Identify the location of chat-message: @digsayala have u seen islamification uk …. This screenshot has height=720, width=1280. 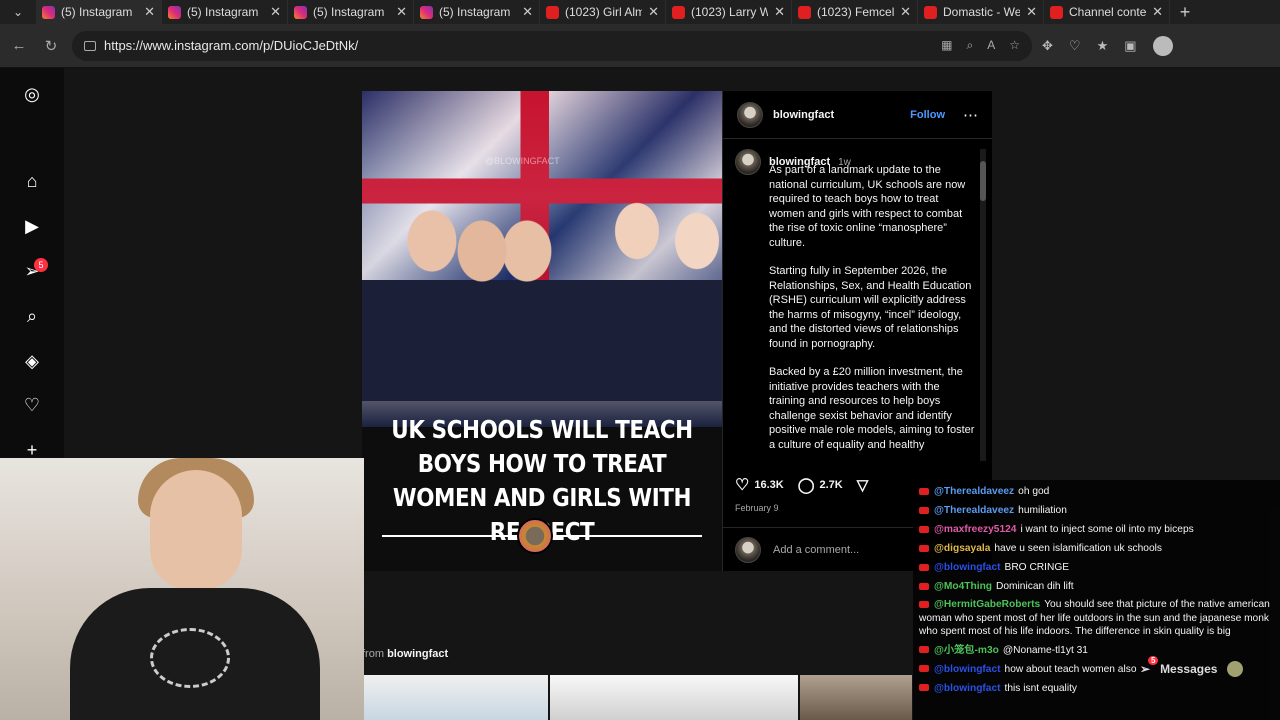
(1096, 548).